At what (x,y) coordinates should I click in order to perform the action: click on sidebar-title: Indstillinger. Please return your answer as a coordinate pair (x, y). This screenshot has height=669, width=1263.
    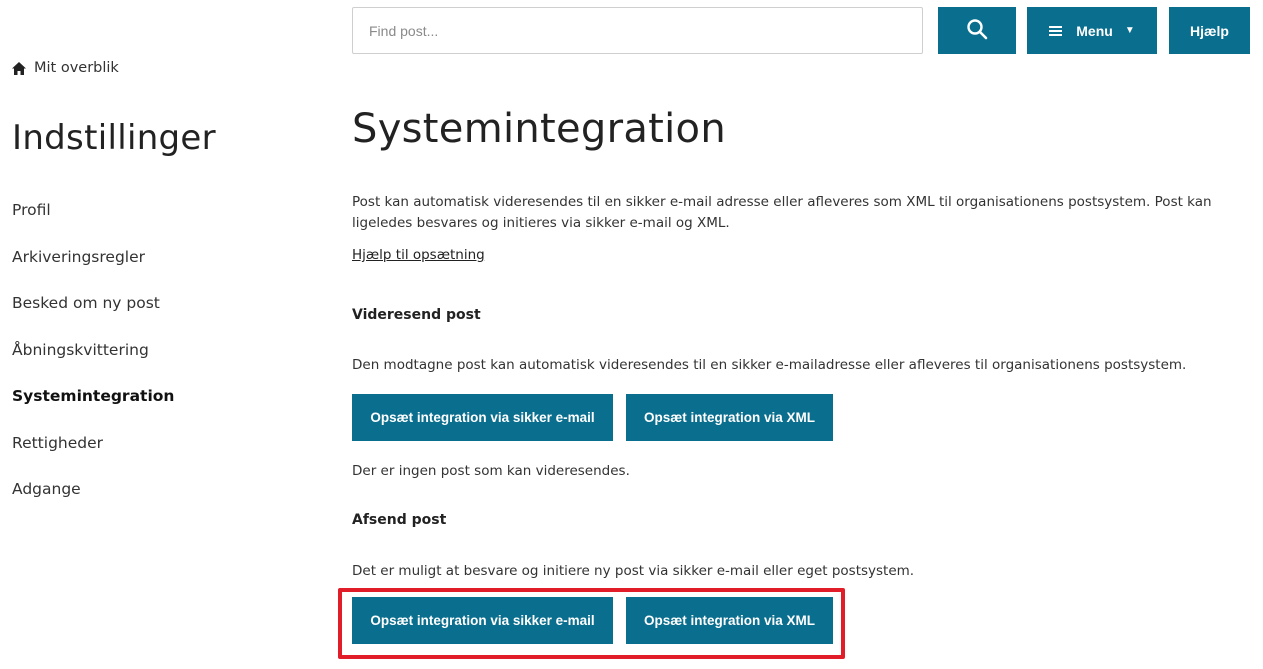
    Looking at the image, I should click on (114, 138).